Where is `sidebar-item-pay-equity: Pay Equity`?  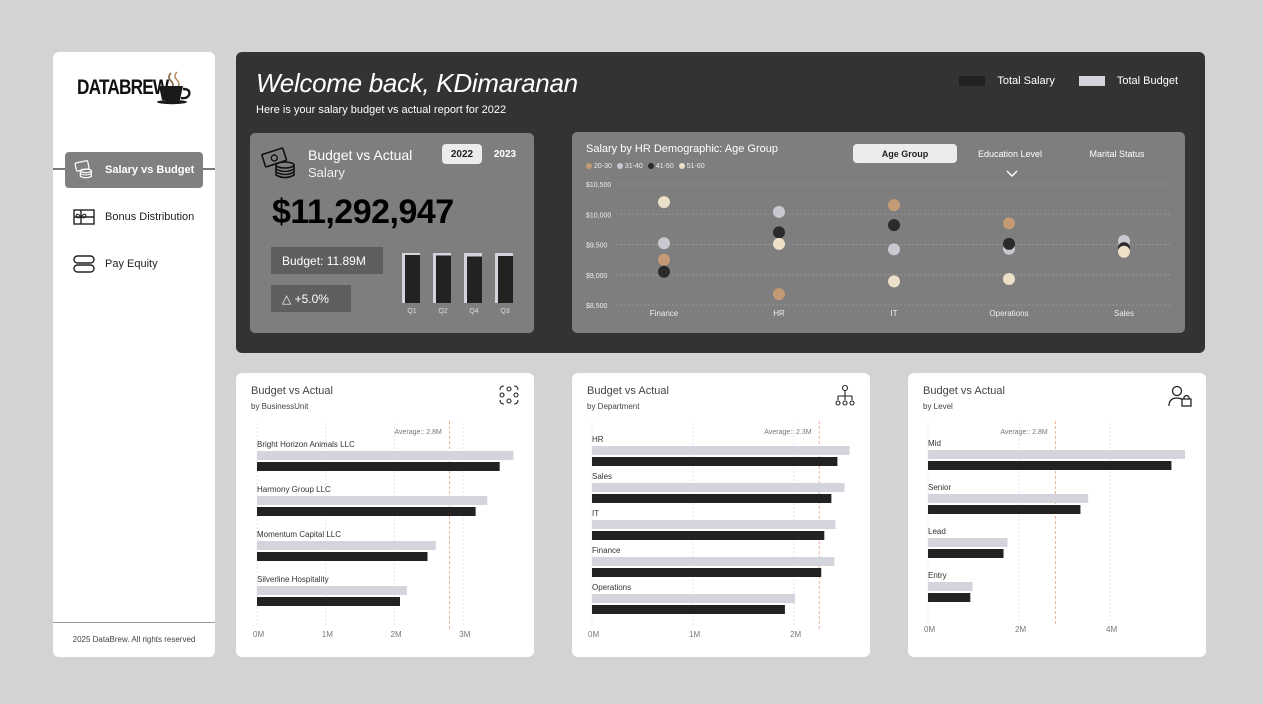
sidebar-item-pay-equity: Pay Equity is located at coordinates (134, 264).